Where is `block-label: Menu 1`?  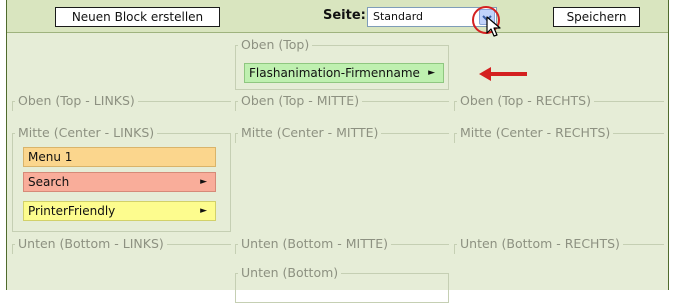
block-label: Menu 1 is located at coordinates (50, 157).